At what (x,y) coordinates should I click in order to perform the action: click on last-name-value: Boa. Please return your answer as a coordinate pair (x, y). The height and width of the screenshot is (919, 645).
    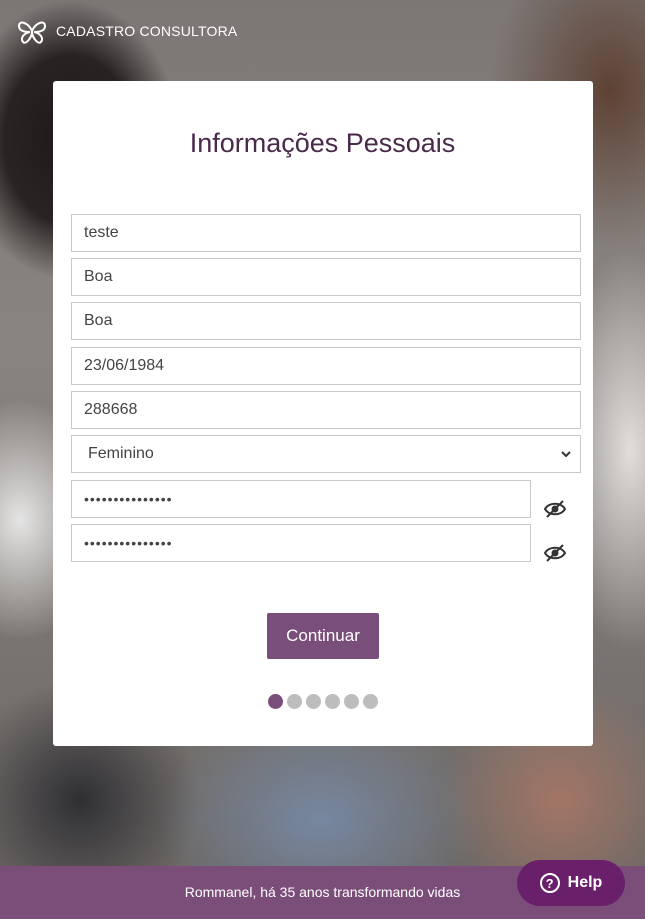
    Looking at the image, I should click on (98, 320).